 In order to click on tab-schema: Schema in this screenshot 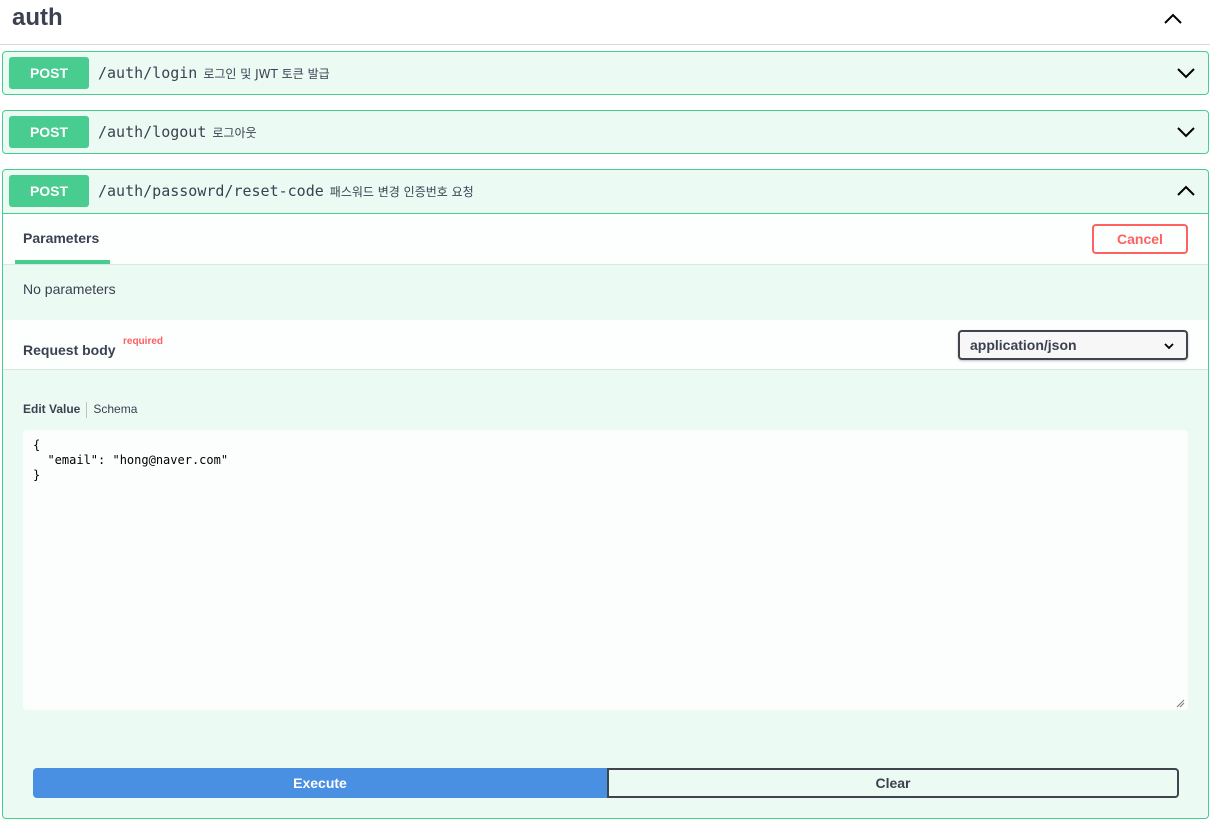, I will do `click(115, 409)`.